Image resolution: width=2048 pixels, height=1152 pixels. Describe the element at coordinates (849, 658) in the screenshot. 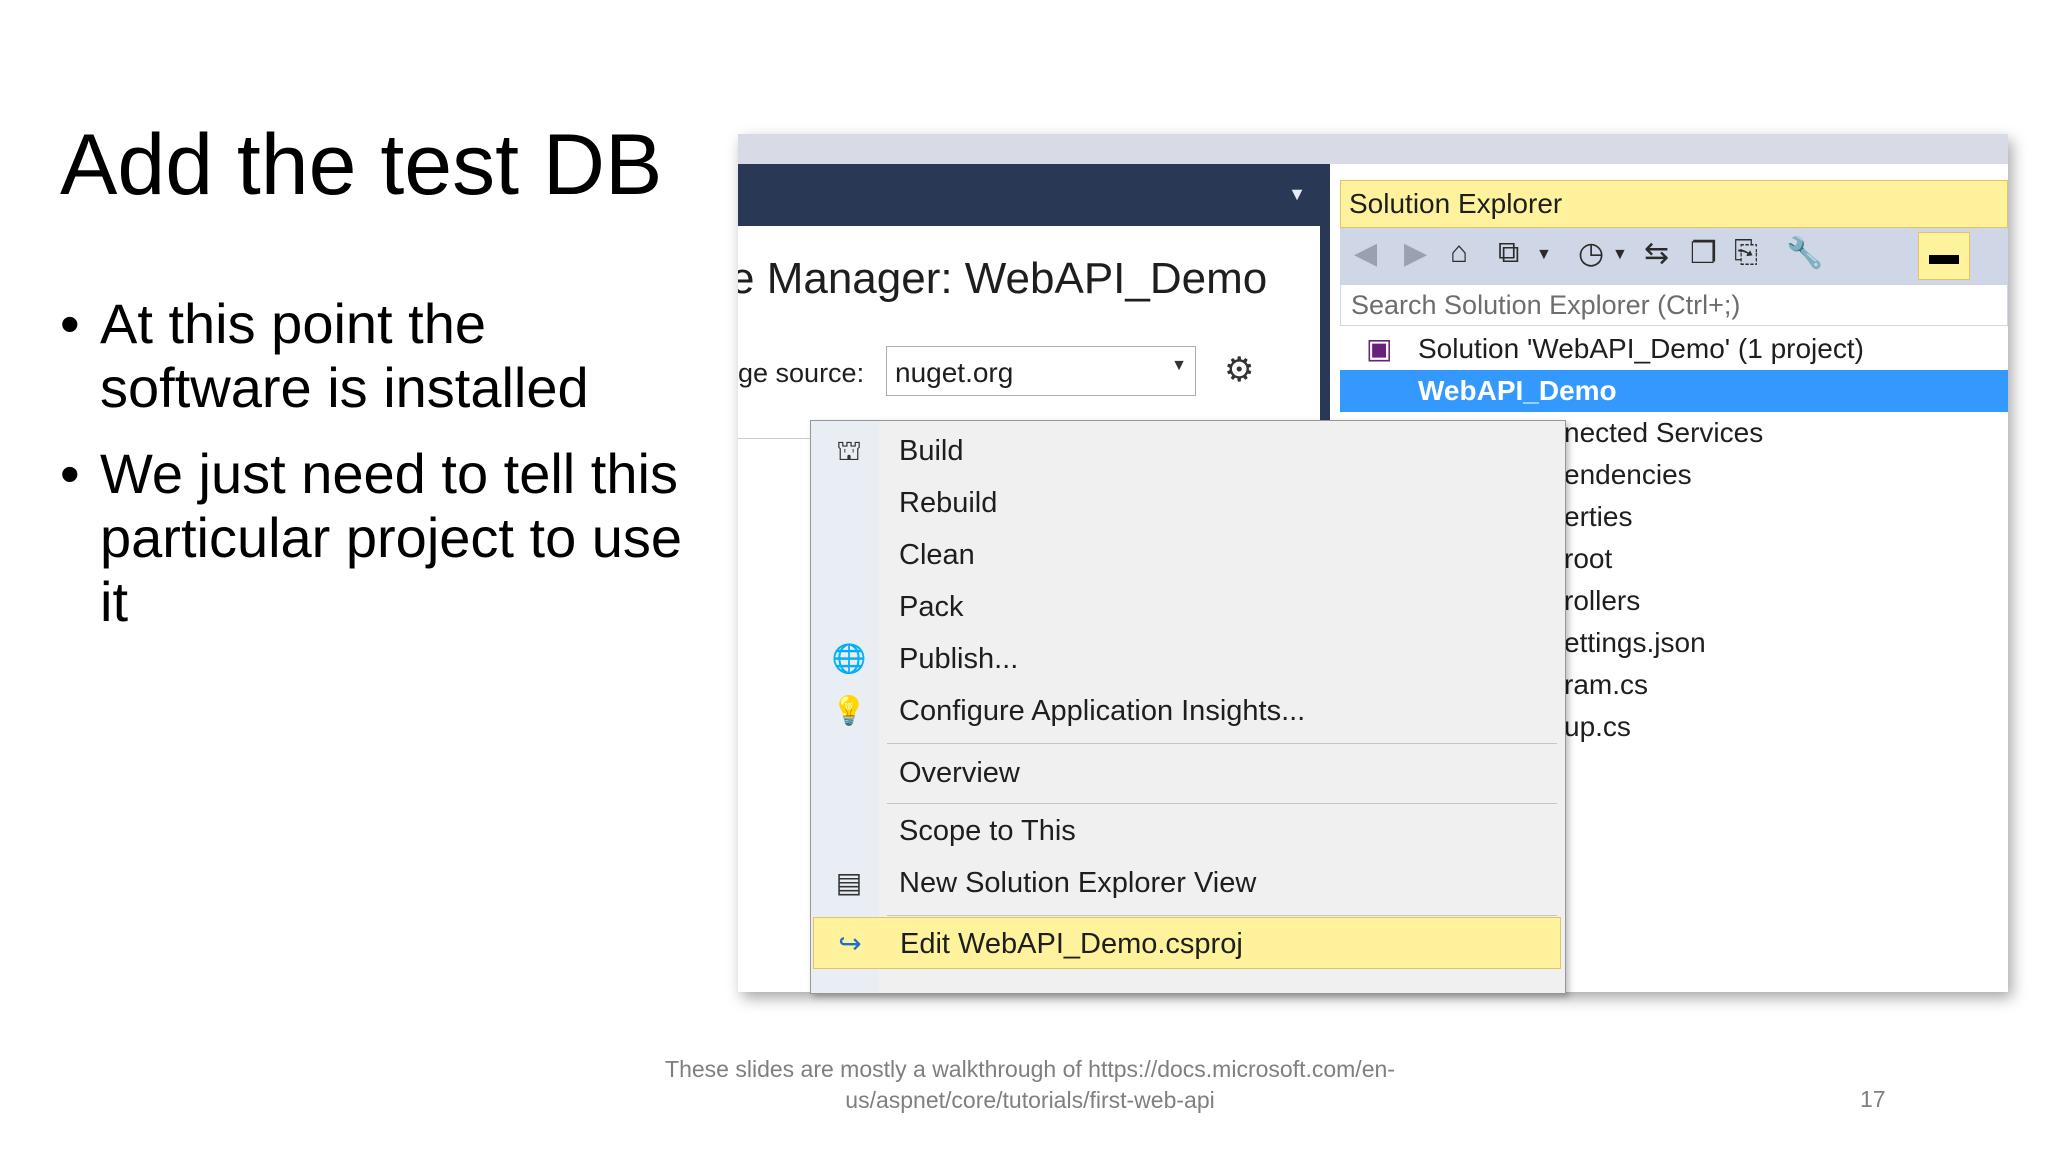

I see `publish-globe-icon: 🌐` at that location.